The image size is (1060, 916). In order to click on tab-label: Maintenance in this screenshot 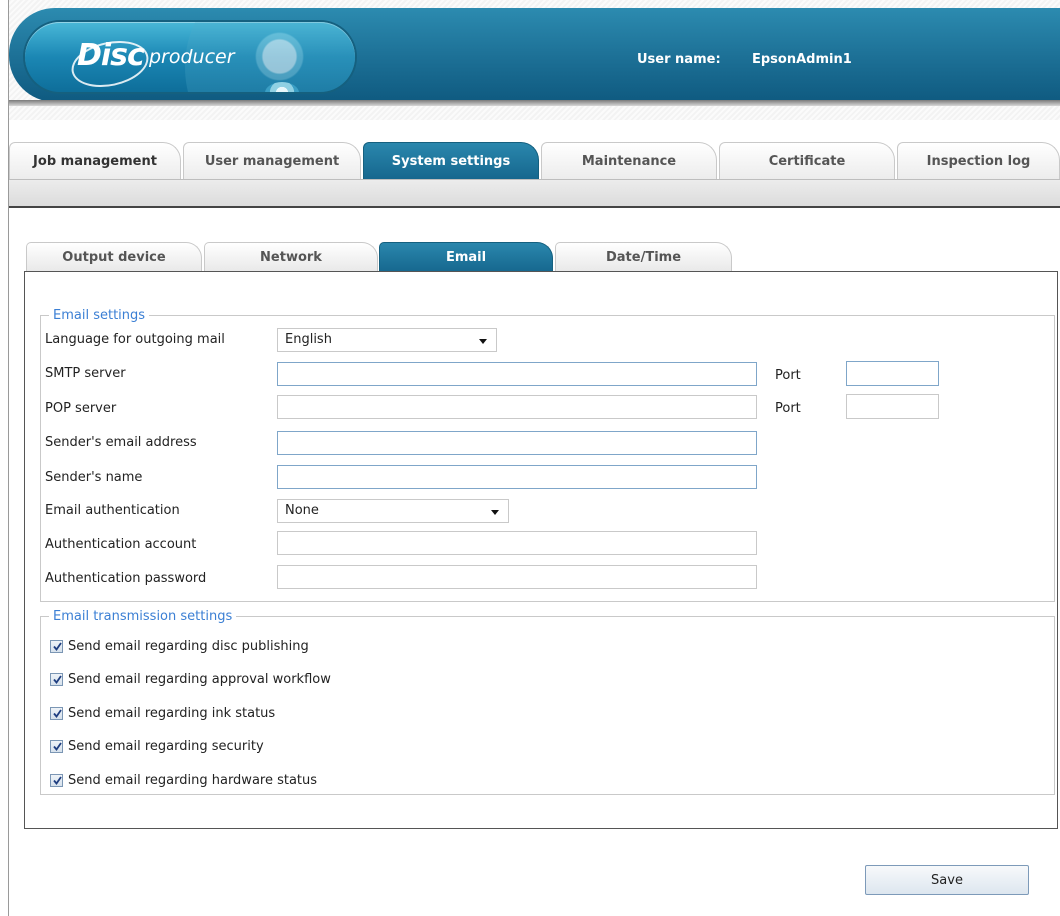, I will do `click(629, 161)`.